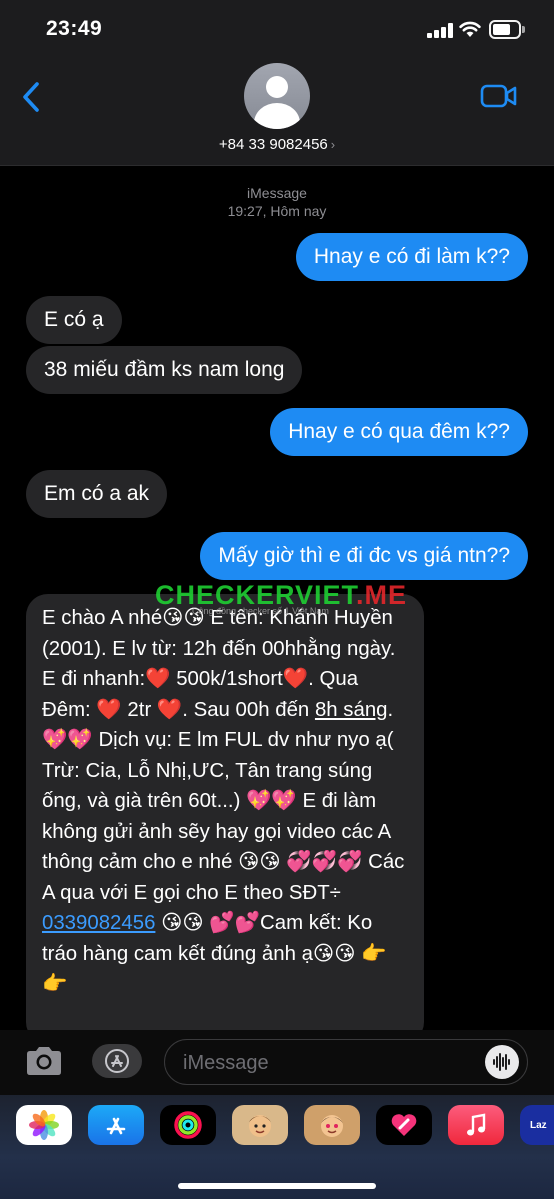 This screenshot has height=1199, width=554. What do you see at coordinates (470, 29) in the screenshot?
I see `wifi-icon` at bounding box center [470, 29].